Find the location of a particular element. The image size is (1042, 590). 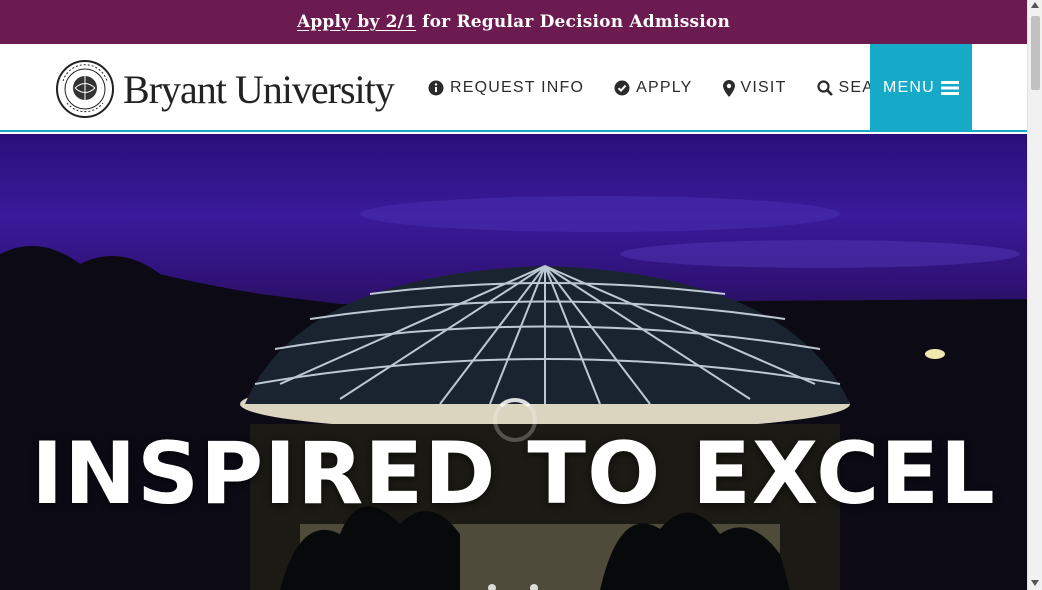

apply-deadline-link: Apply by 2/1 is located at coordinates (356, 22).